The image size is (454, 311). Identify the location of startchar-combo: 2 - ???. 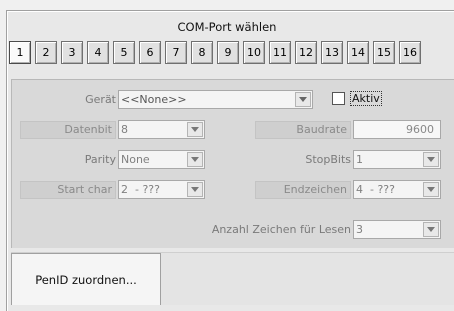
(161, 189).